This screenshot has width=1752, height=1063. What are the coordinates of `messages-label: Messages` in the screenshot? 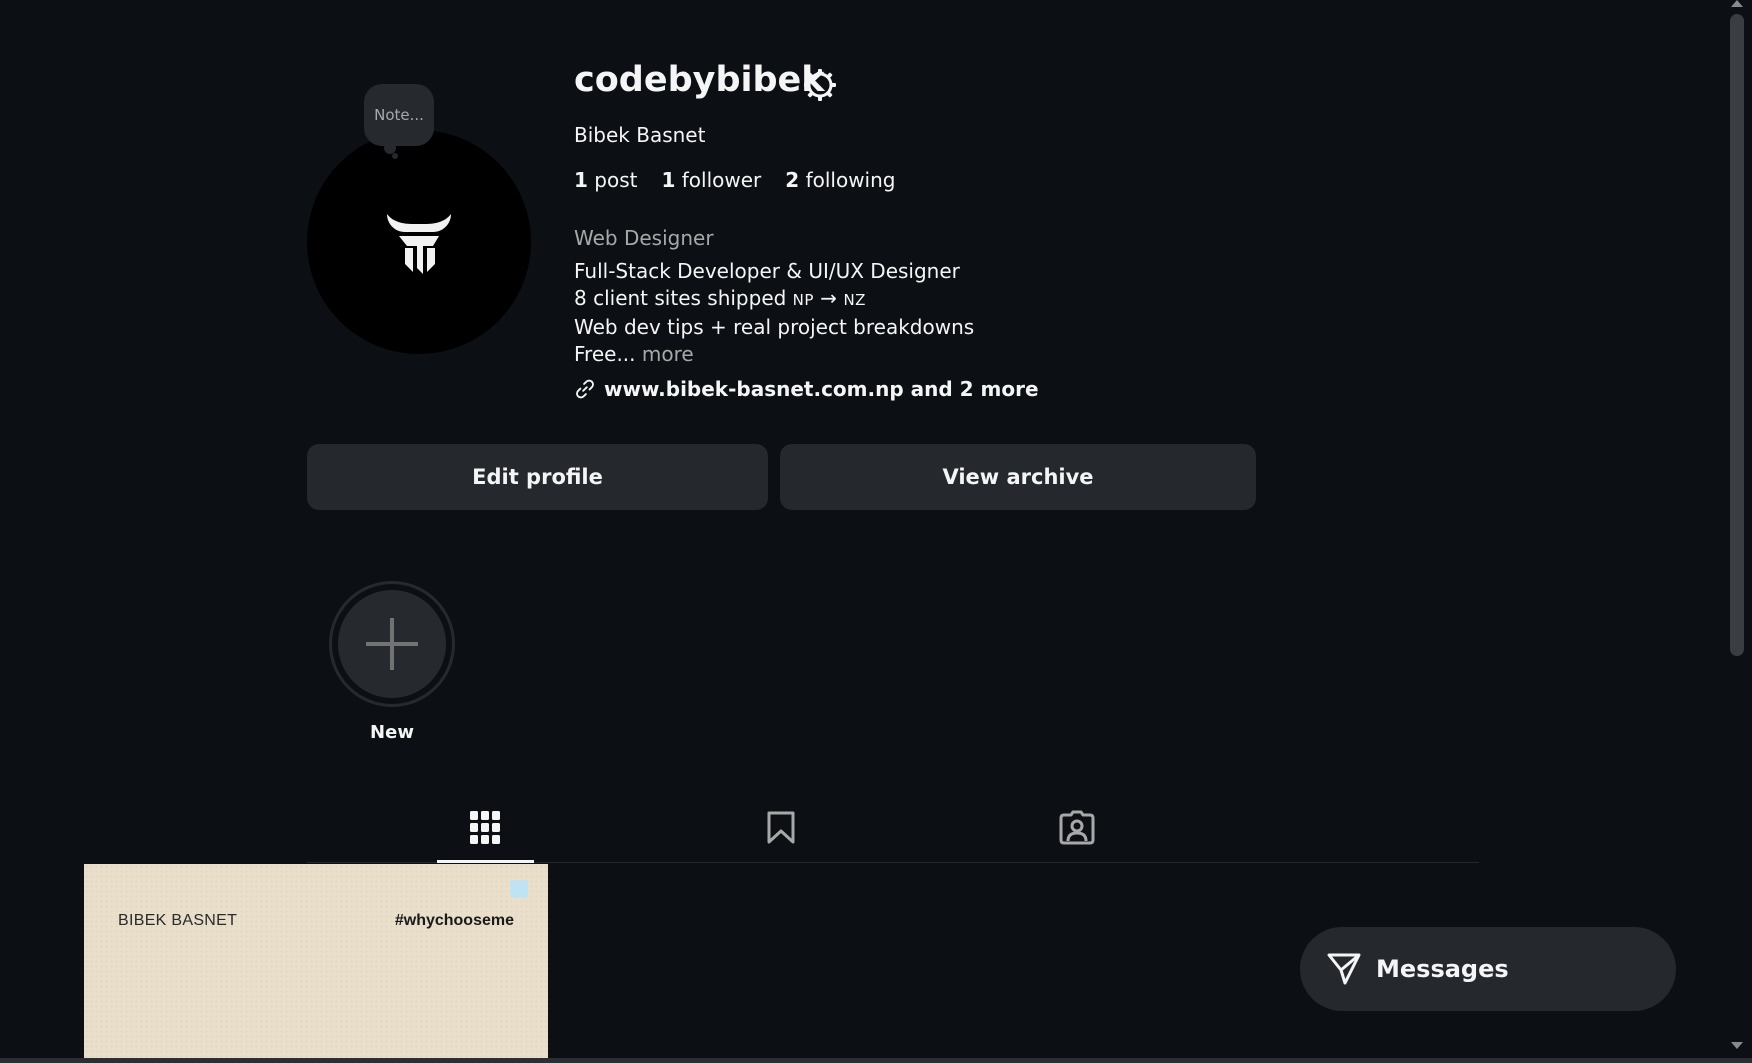 It's located at (1442, 969).